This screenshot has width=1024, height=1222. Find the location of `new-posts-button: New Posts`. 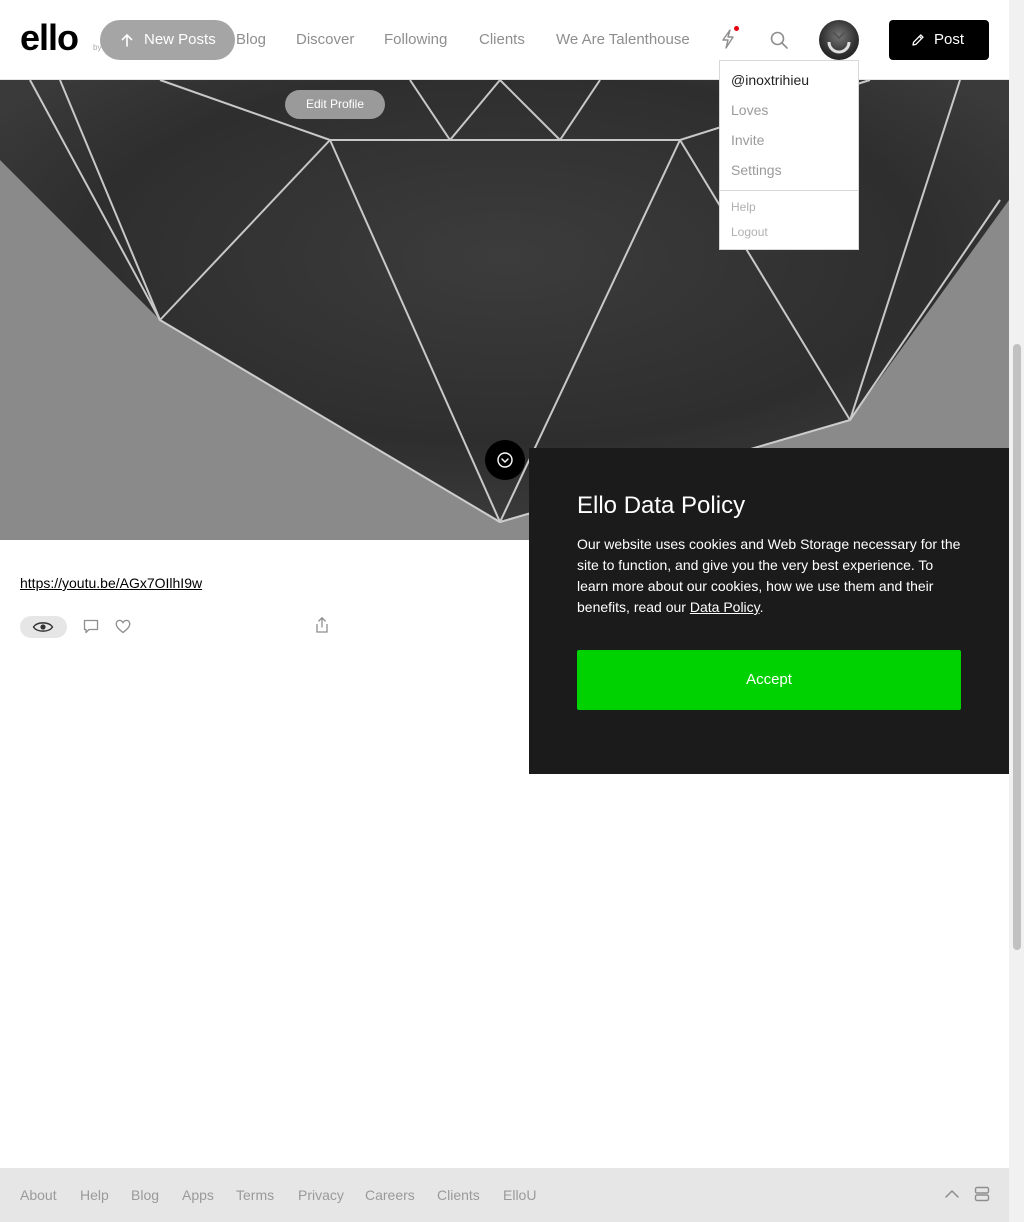

new-posts-button: New Posts is located at coordinates (167, 40).